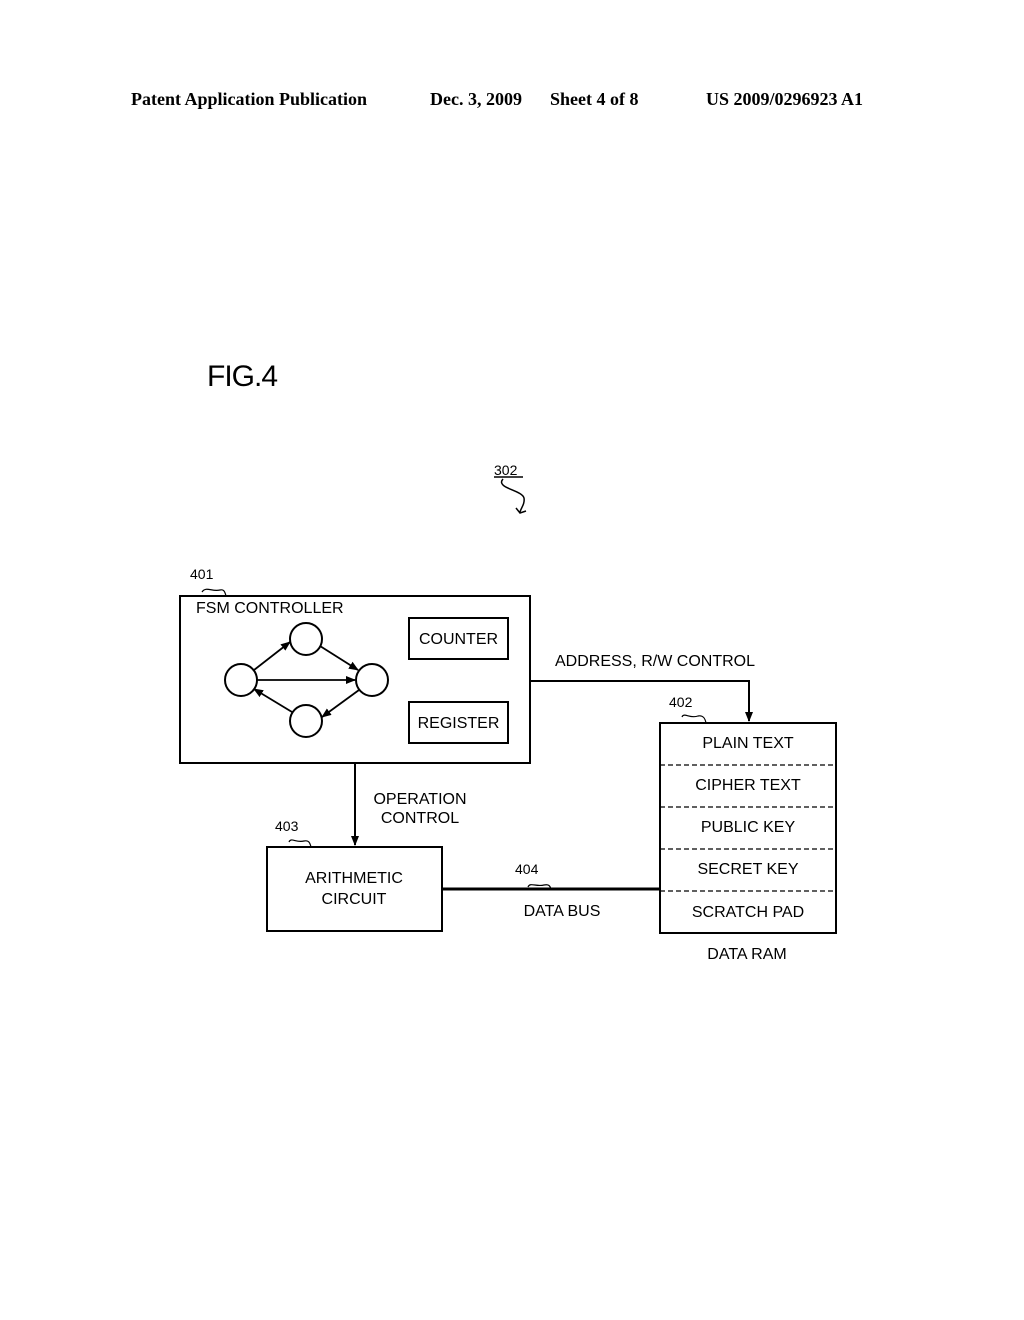  Describe the element at coordinates (354, 899) in the screenshot. I see `arithmetic-circuit-label-line2: CIRCUIT` at that location.